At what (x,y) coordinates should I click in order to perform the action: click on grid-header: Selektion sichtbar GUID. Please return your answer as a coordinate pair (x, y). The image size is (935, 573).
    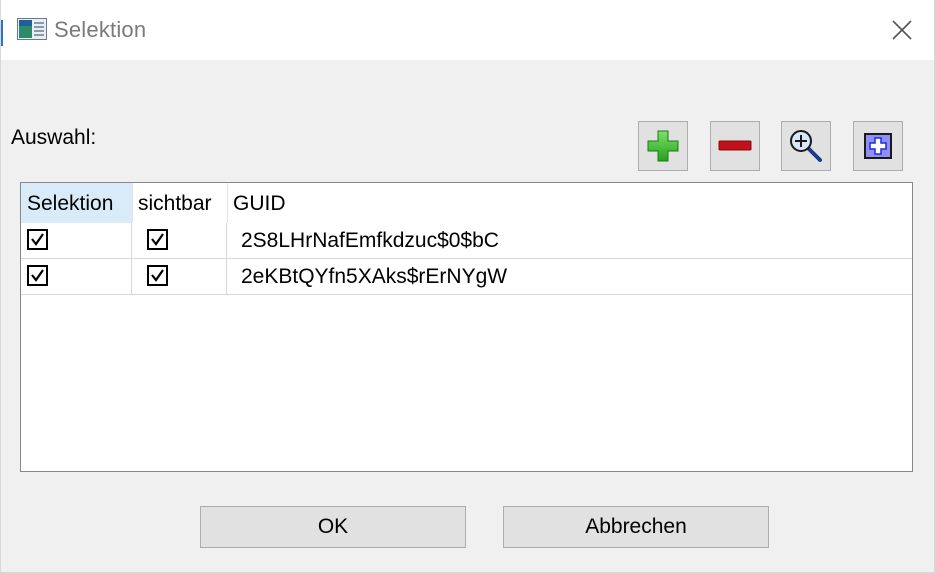
    Looking at the image, I should click on (466, 203).